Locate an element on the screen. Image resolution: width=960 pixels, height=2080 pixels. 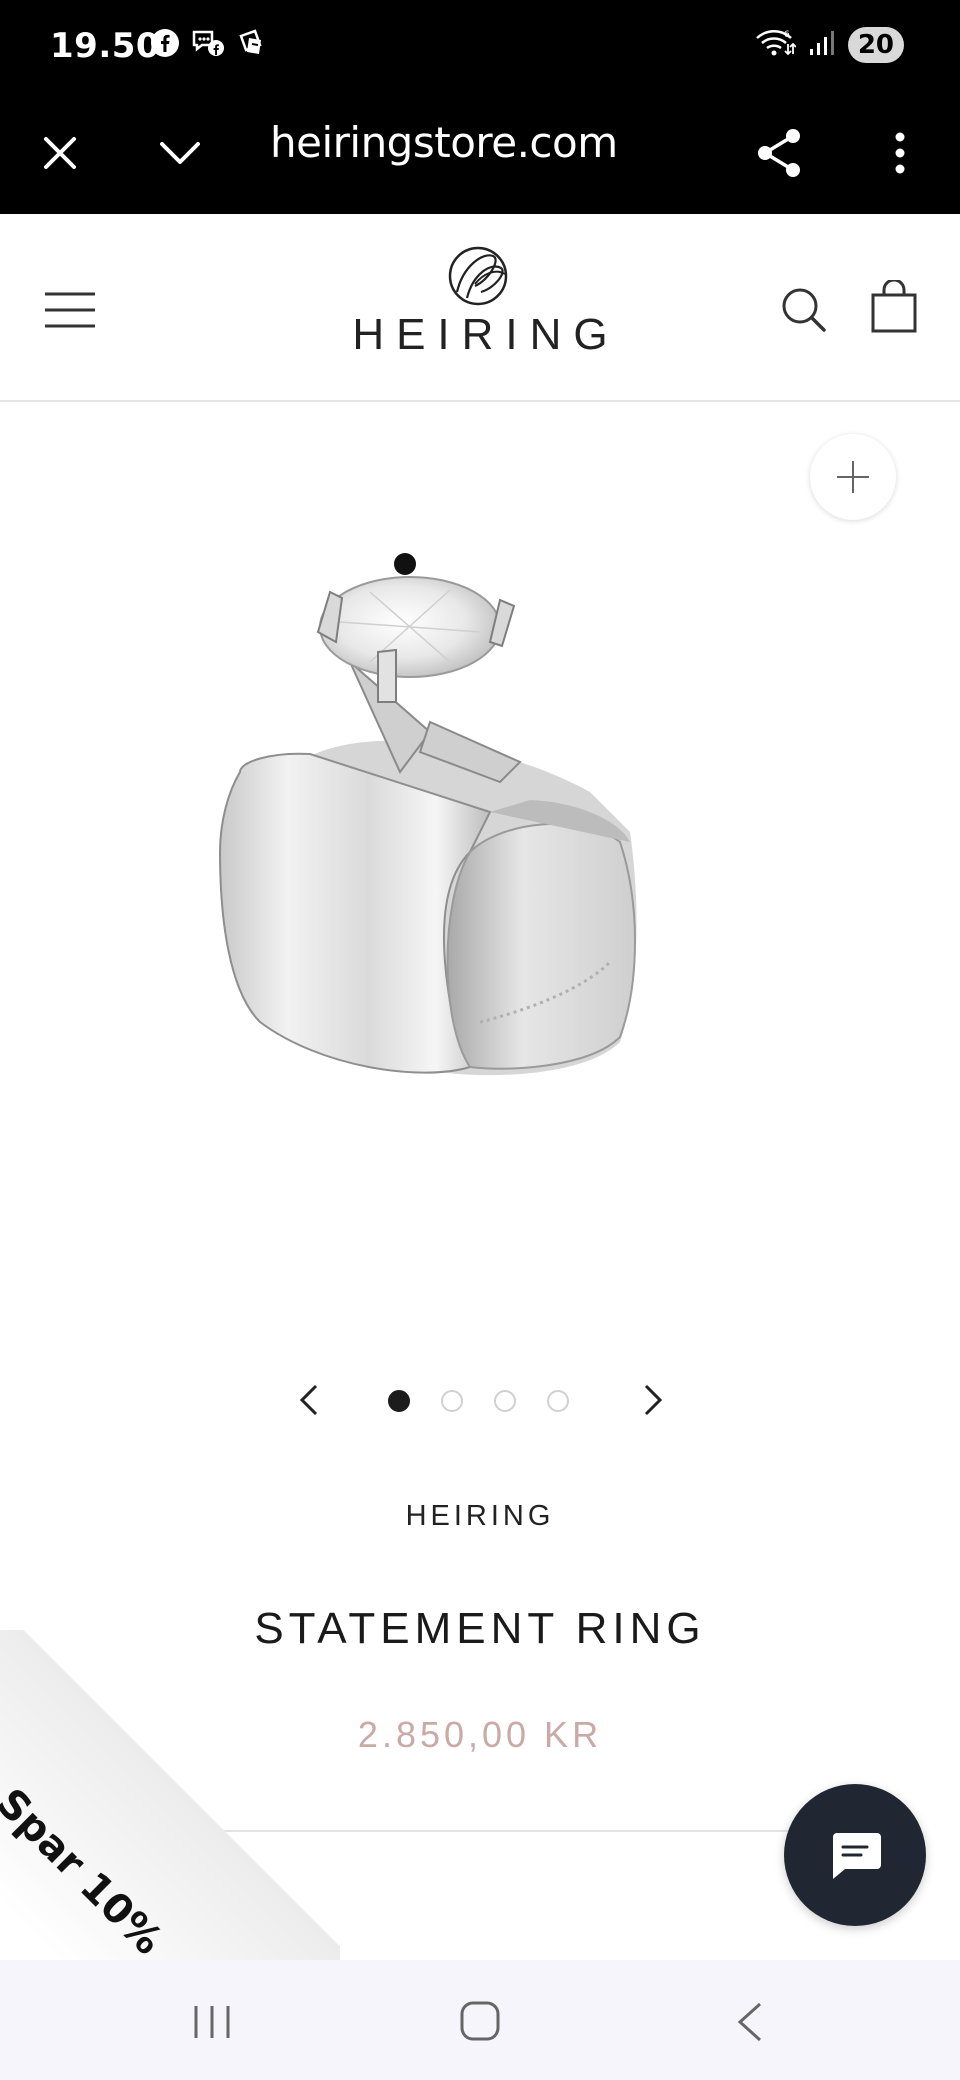
promo-ribbon: Spar 10% is located at coordinates (170, 1805).